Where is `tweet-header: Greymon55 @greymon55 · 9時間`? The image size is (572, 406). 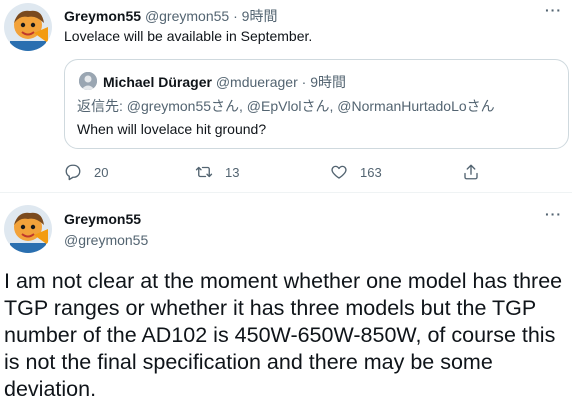 tweet-header: Greymon55 @greymon55 · 9時間 is located at coordinates (170, 16).